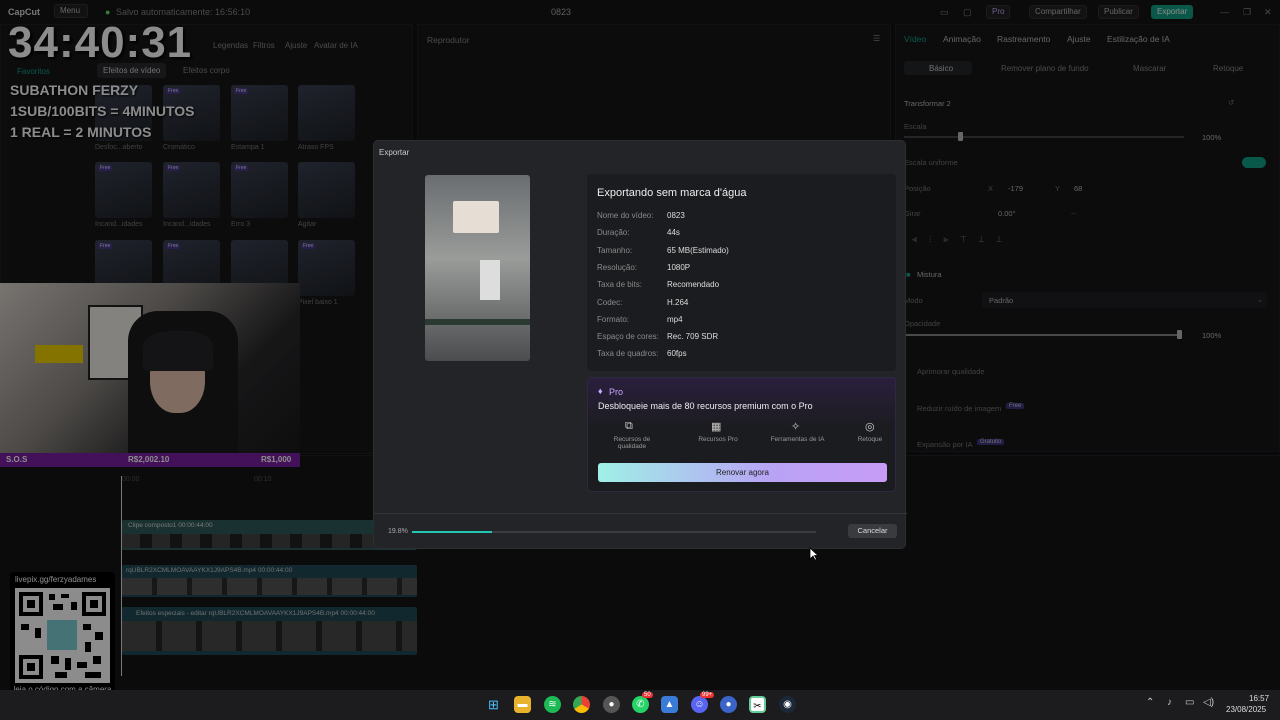 The width and height of the screenshot is (1280, 720). Describe the element at coordinates (476, 217) in the screenshot. I see `preview-webcam` at that location.